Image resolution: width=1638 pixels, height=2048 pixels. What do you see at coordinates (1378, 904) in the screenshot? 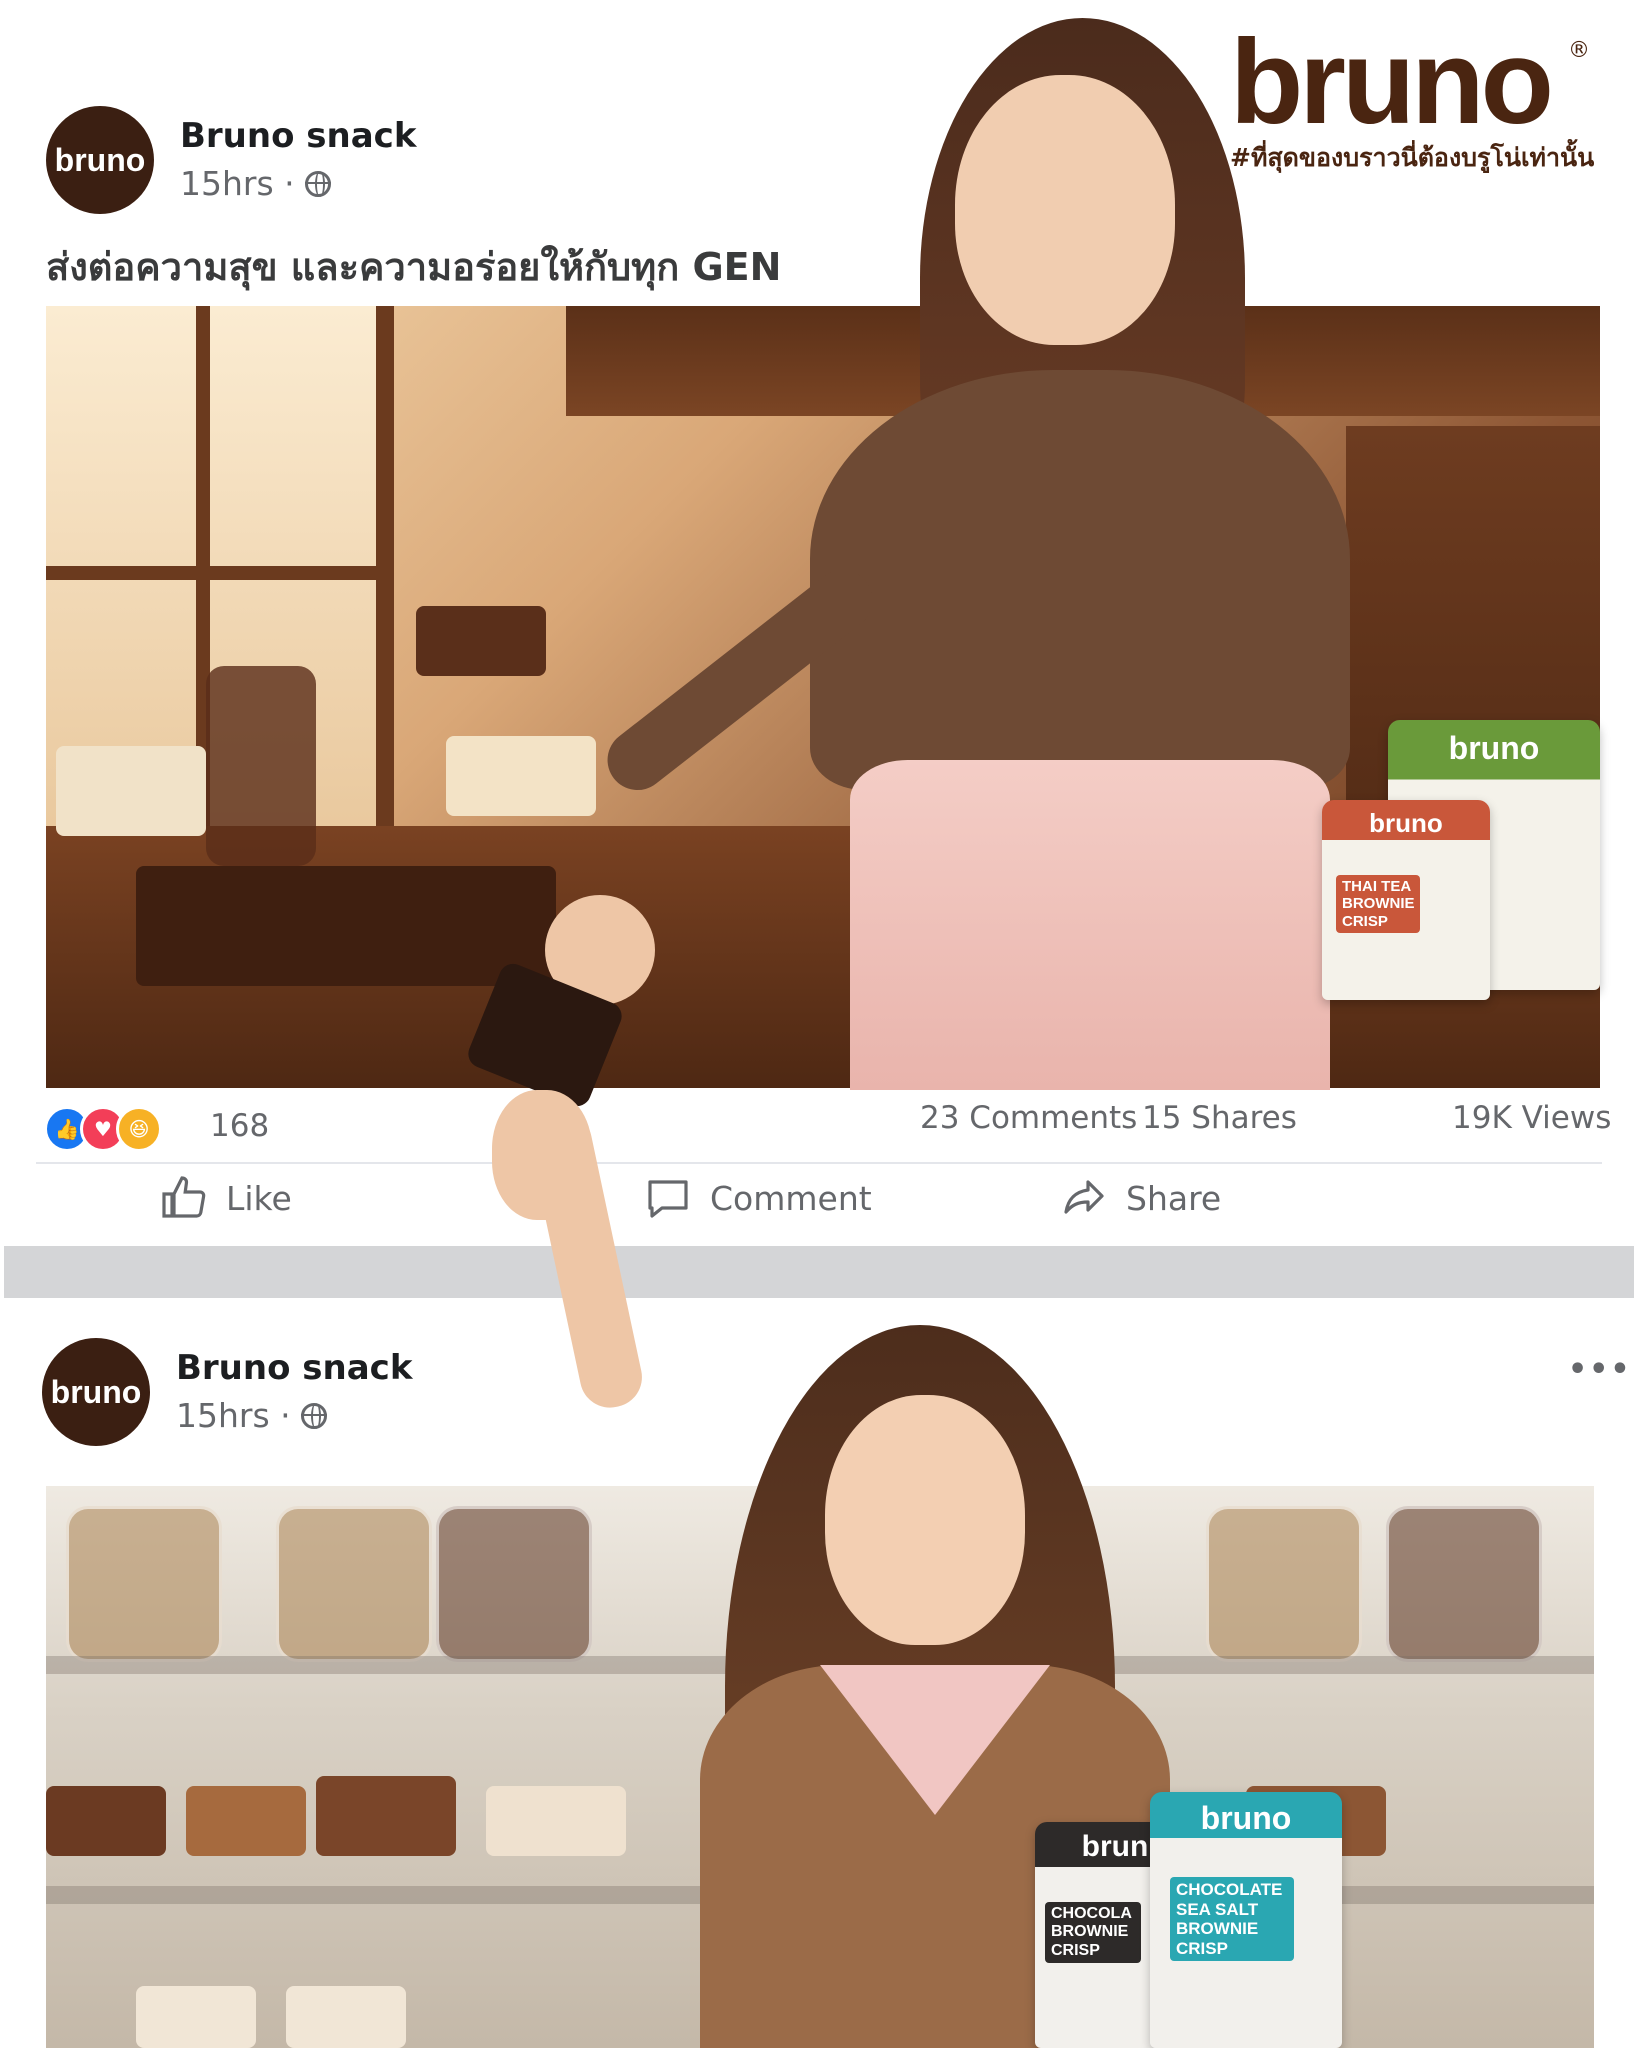
I see `pack-flavor-label: THAI TEA BROWNIE CRISP` at bounding box center [1378, 904].